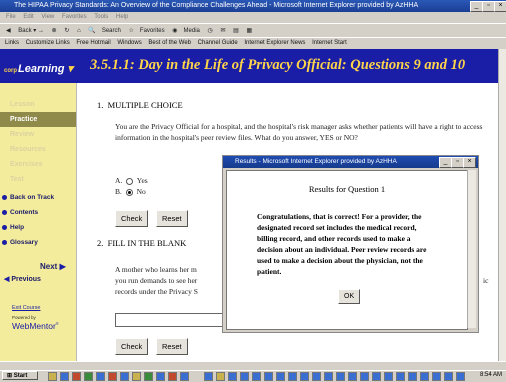 The height and width of the screenshot is (382, 506). I want to click on link-windows: Windows, so click(129, 43).